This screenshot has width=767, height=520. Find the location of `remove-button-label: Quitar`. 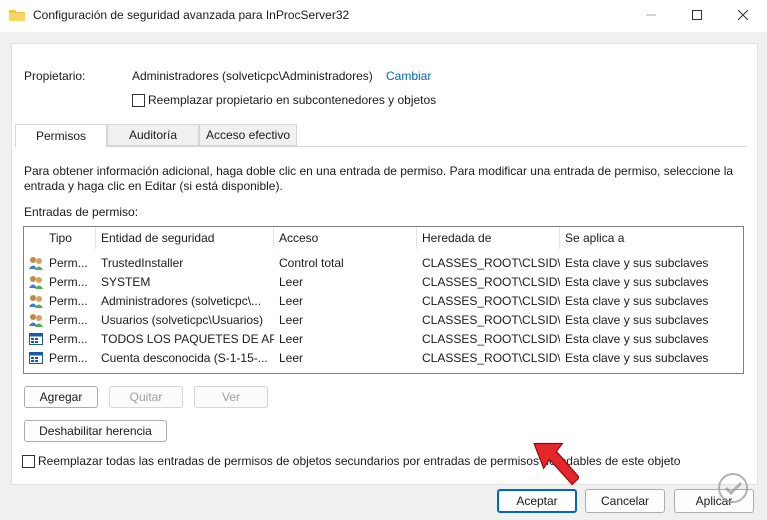

remove-button-label: Quitar is located at coordinates (146, 397).